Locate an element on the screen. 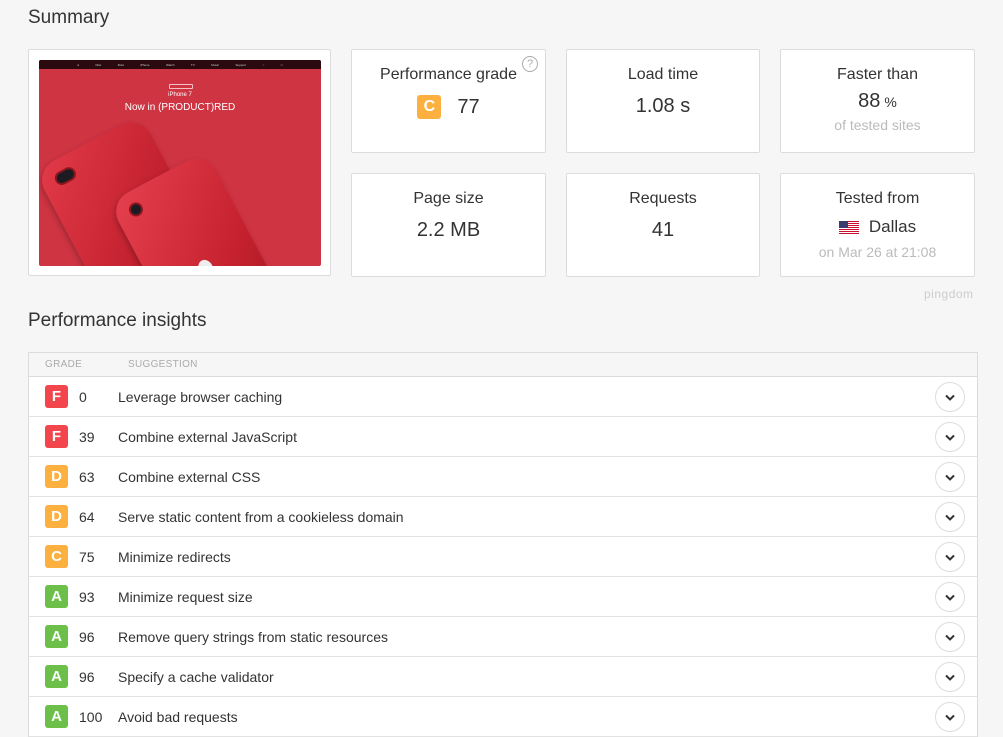 The height and width of the screenshot is (737, 1003). screenshot-model: iPhone 7 is located at coordinates (180, 95).